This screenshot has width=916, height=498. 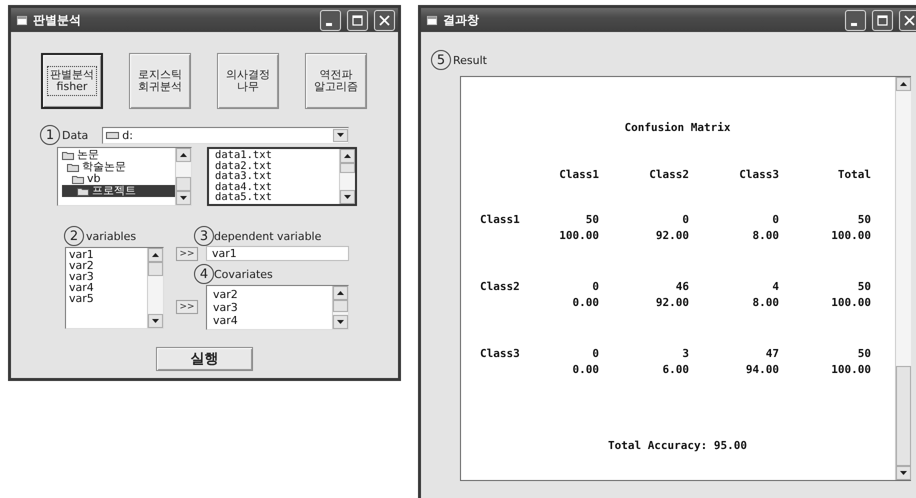 I want to click on file-list: data1.txt data2.txt data3.txt data4.txt data5.txt, so click(x=282, y=176).